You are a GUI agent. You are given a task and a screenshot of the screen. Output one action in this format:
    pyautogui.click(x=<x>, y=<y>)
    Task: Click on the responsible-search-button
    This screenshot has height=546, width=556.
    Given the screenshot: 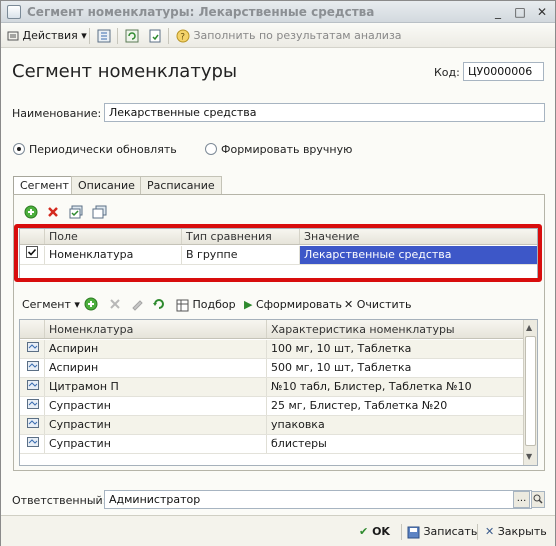 What is the action you would take?
    pyautogui.click(x=538, y=499)
    